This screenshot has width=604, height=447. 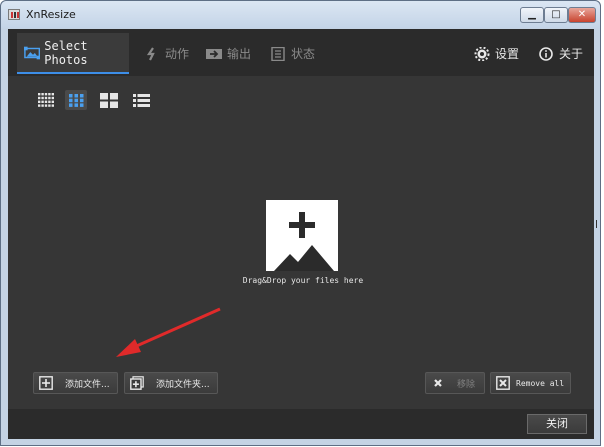 I want to click on tab-about: 关于, so click(x=556, y=53).